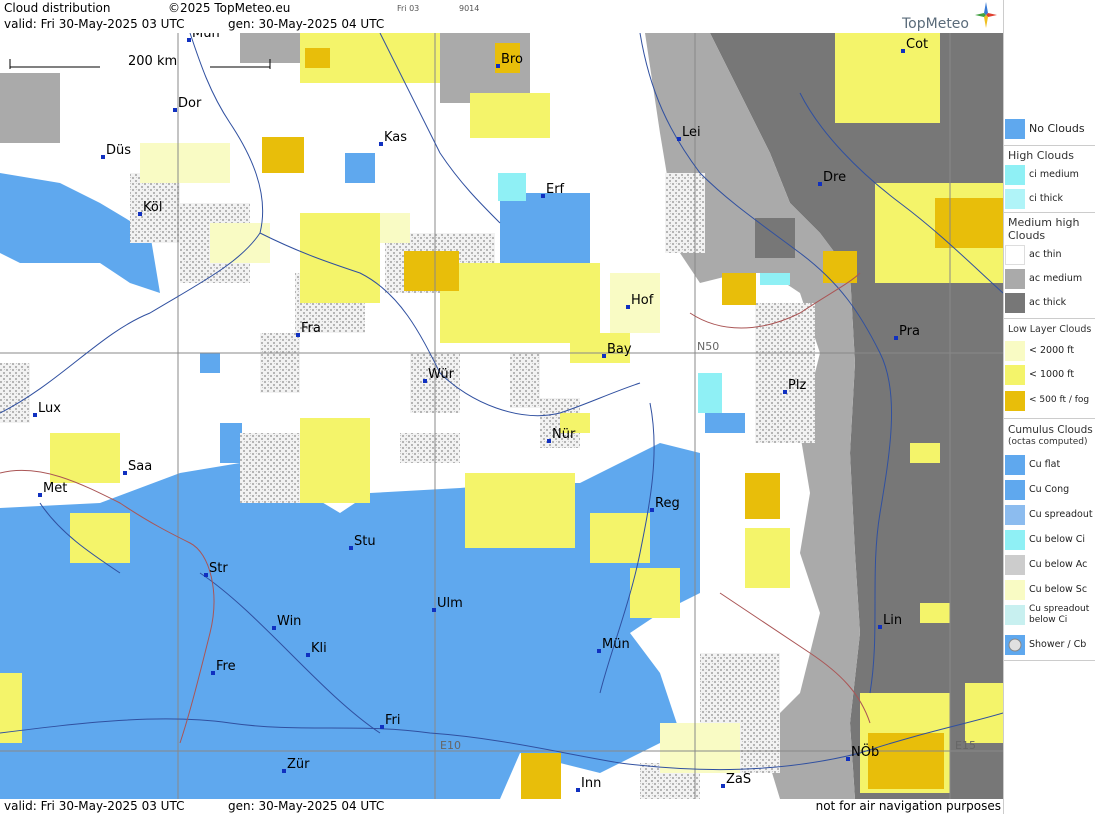  Describe the element at coordinates (775, 279) in the screenshot. I see `ci-medium-east` at that location.